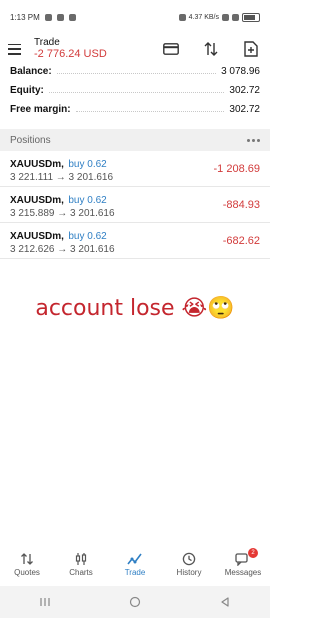  Describe the element at coordinates (47, 42) in the screenshot. I see `page-title: Trade` at that location.